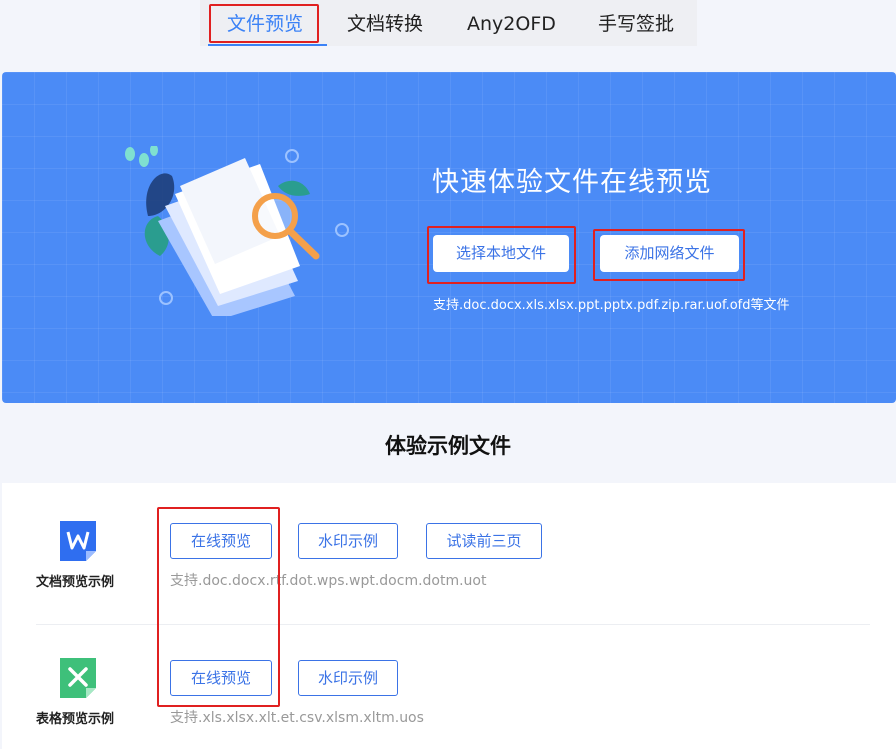  Describe the element at coordinates (297, 718) in the screenshot. I see `sheet-supported-formats: 支持.xls.xlsx.xlt.et.csv.xlsm.xltm.uos` at that location.